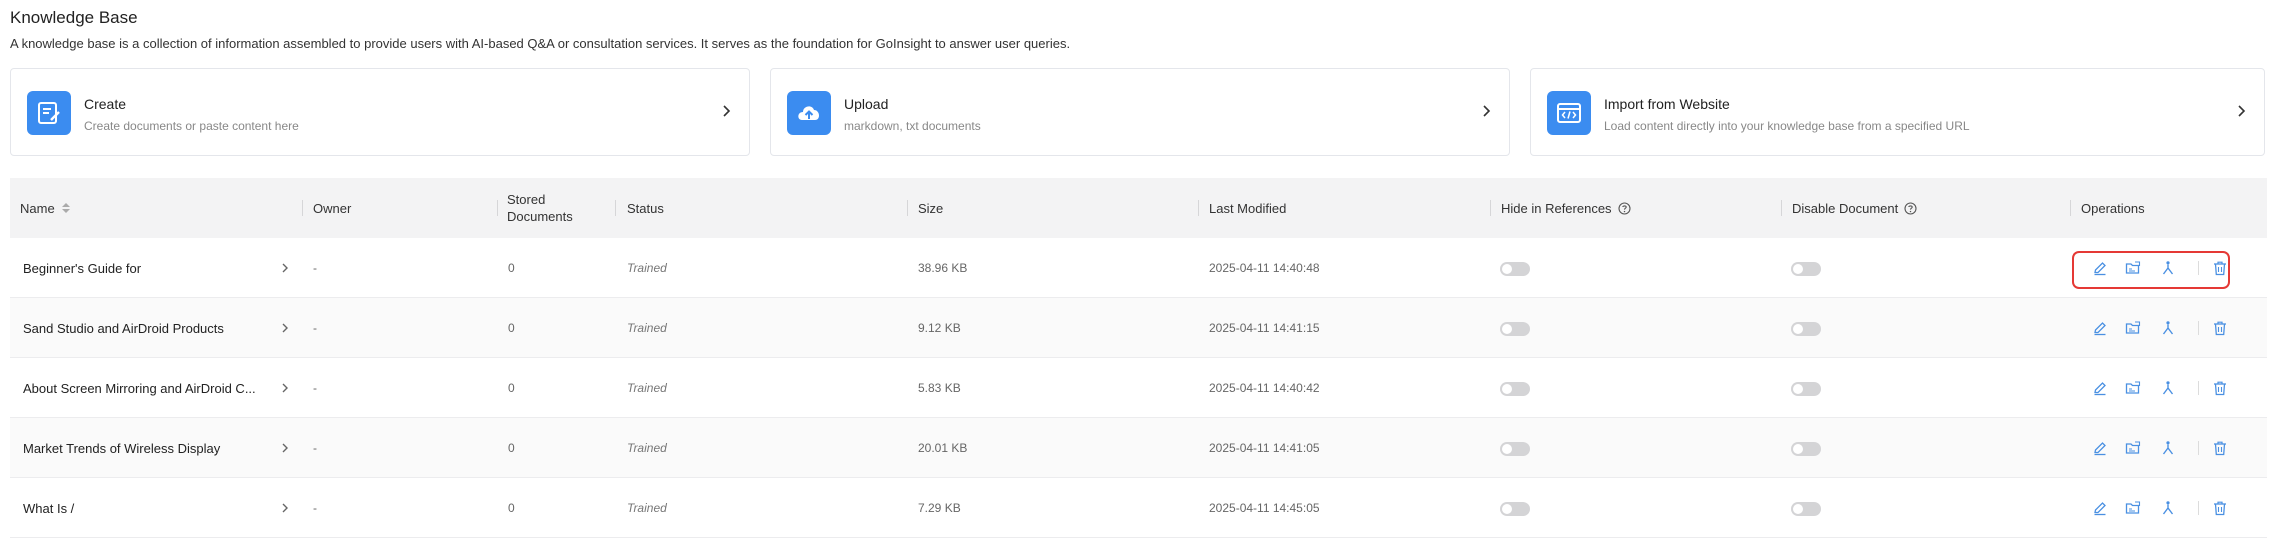  Describe the element at coordinates (1264, 268) in the screenshot. I see `last-modified-time: 2025-04-11 14:40:48` at that location.